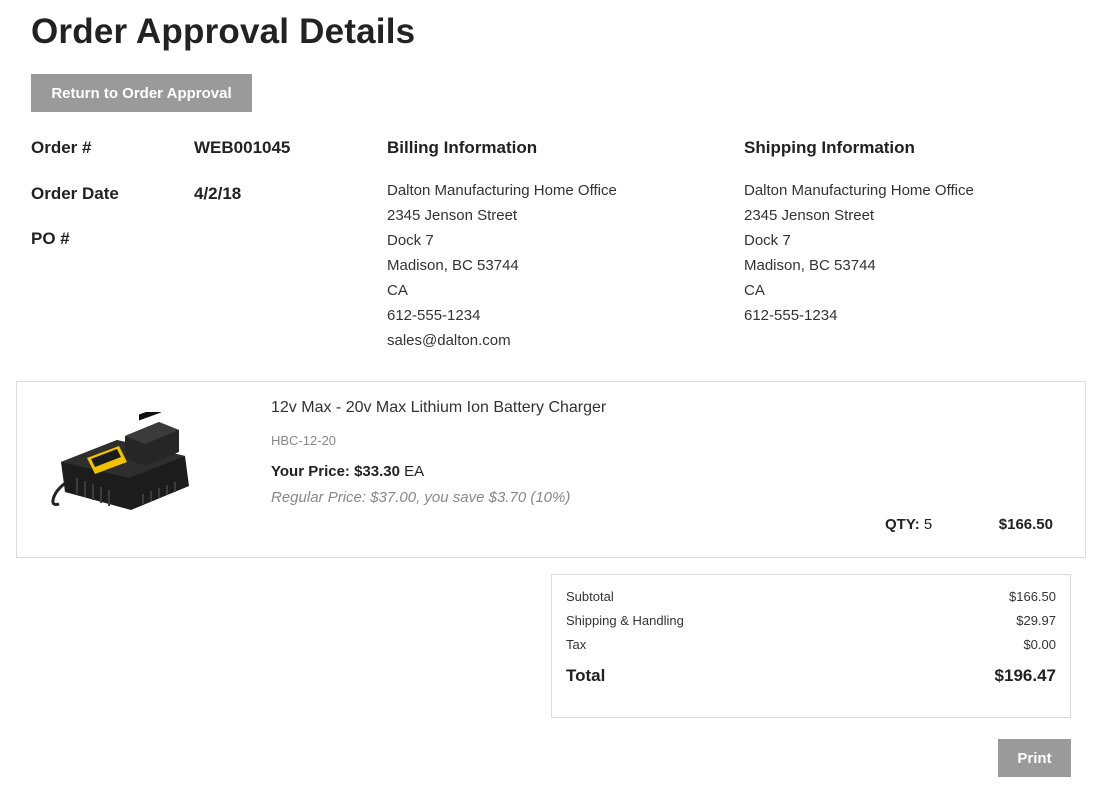  Describe the element at coordinates (223, 31) in the screenshot. I see `page-title: Order Approval Details` at that location.